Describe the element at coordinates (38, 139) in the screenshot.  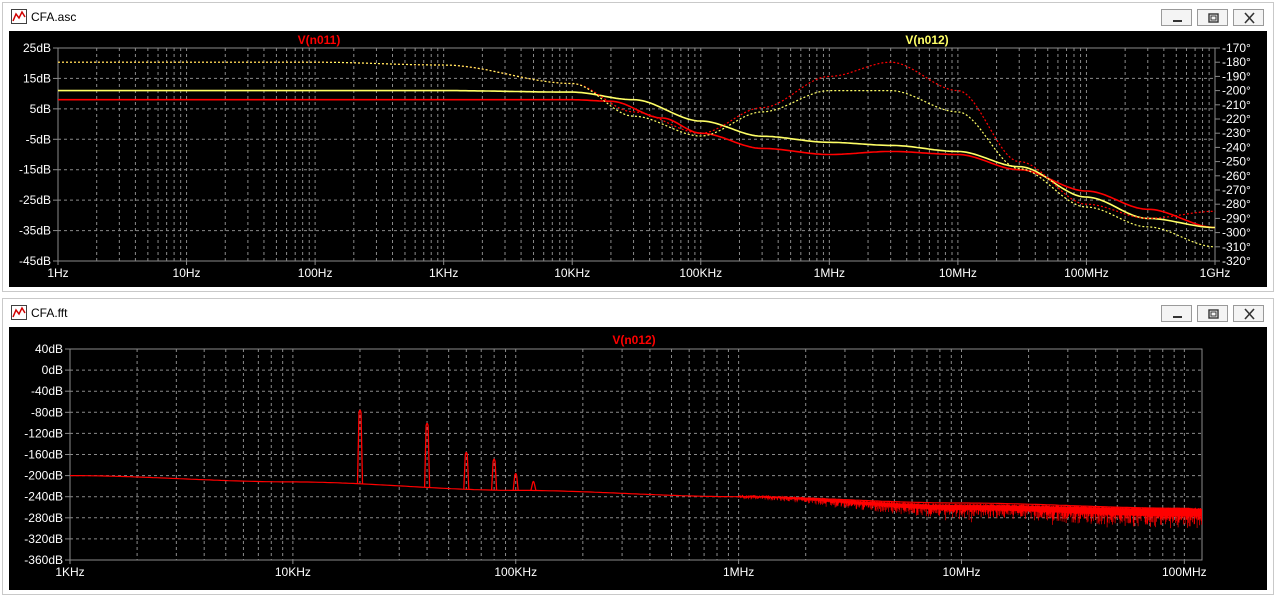
I see `y-tick-label: -5dB` at that location.